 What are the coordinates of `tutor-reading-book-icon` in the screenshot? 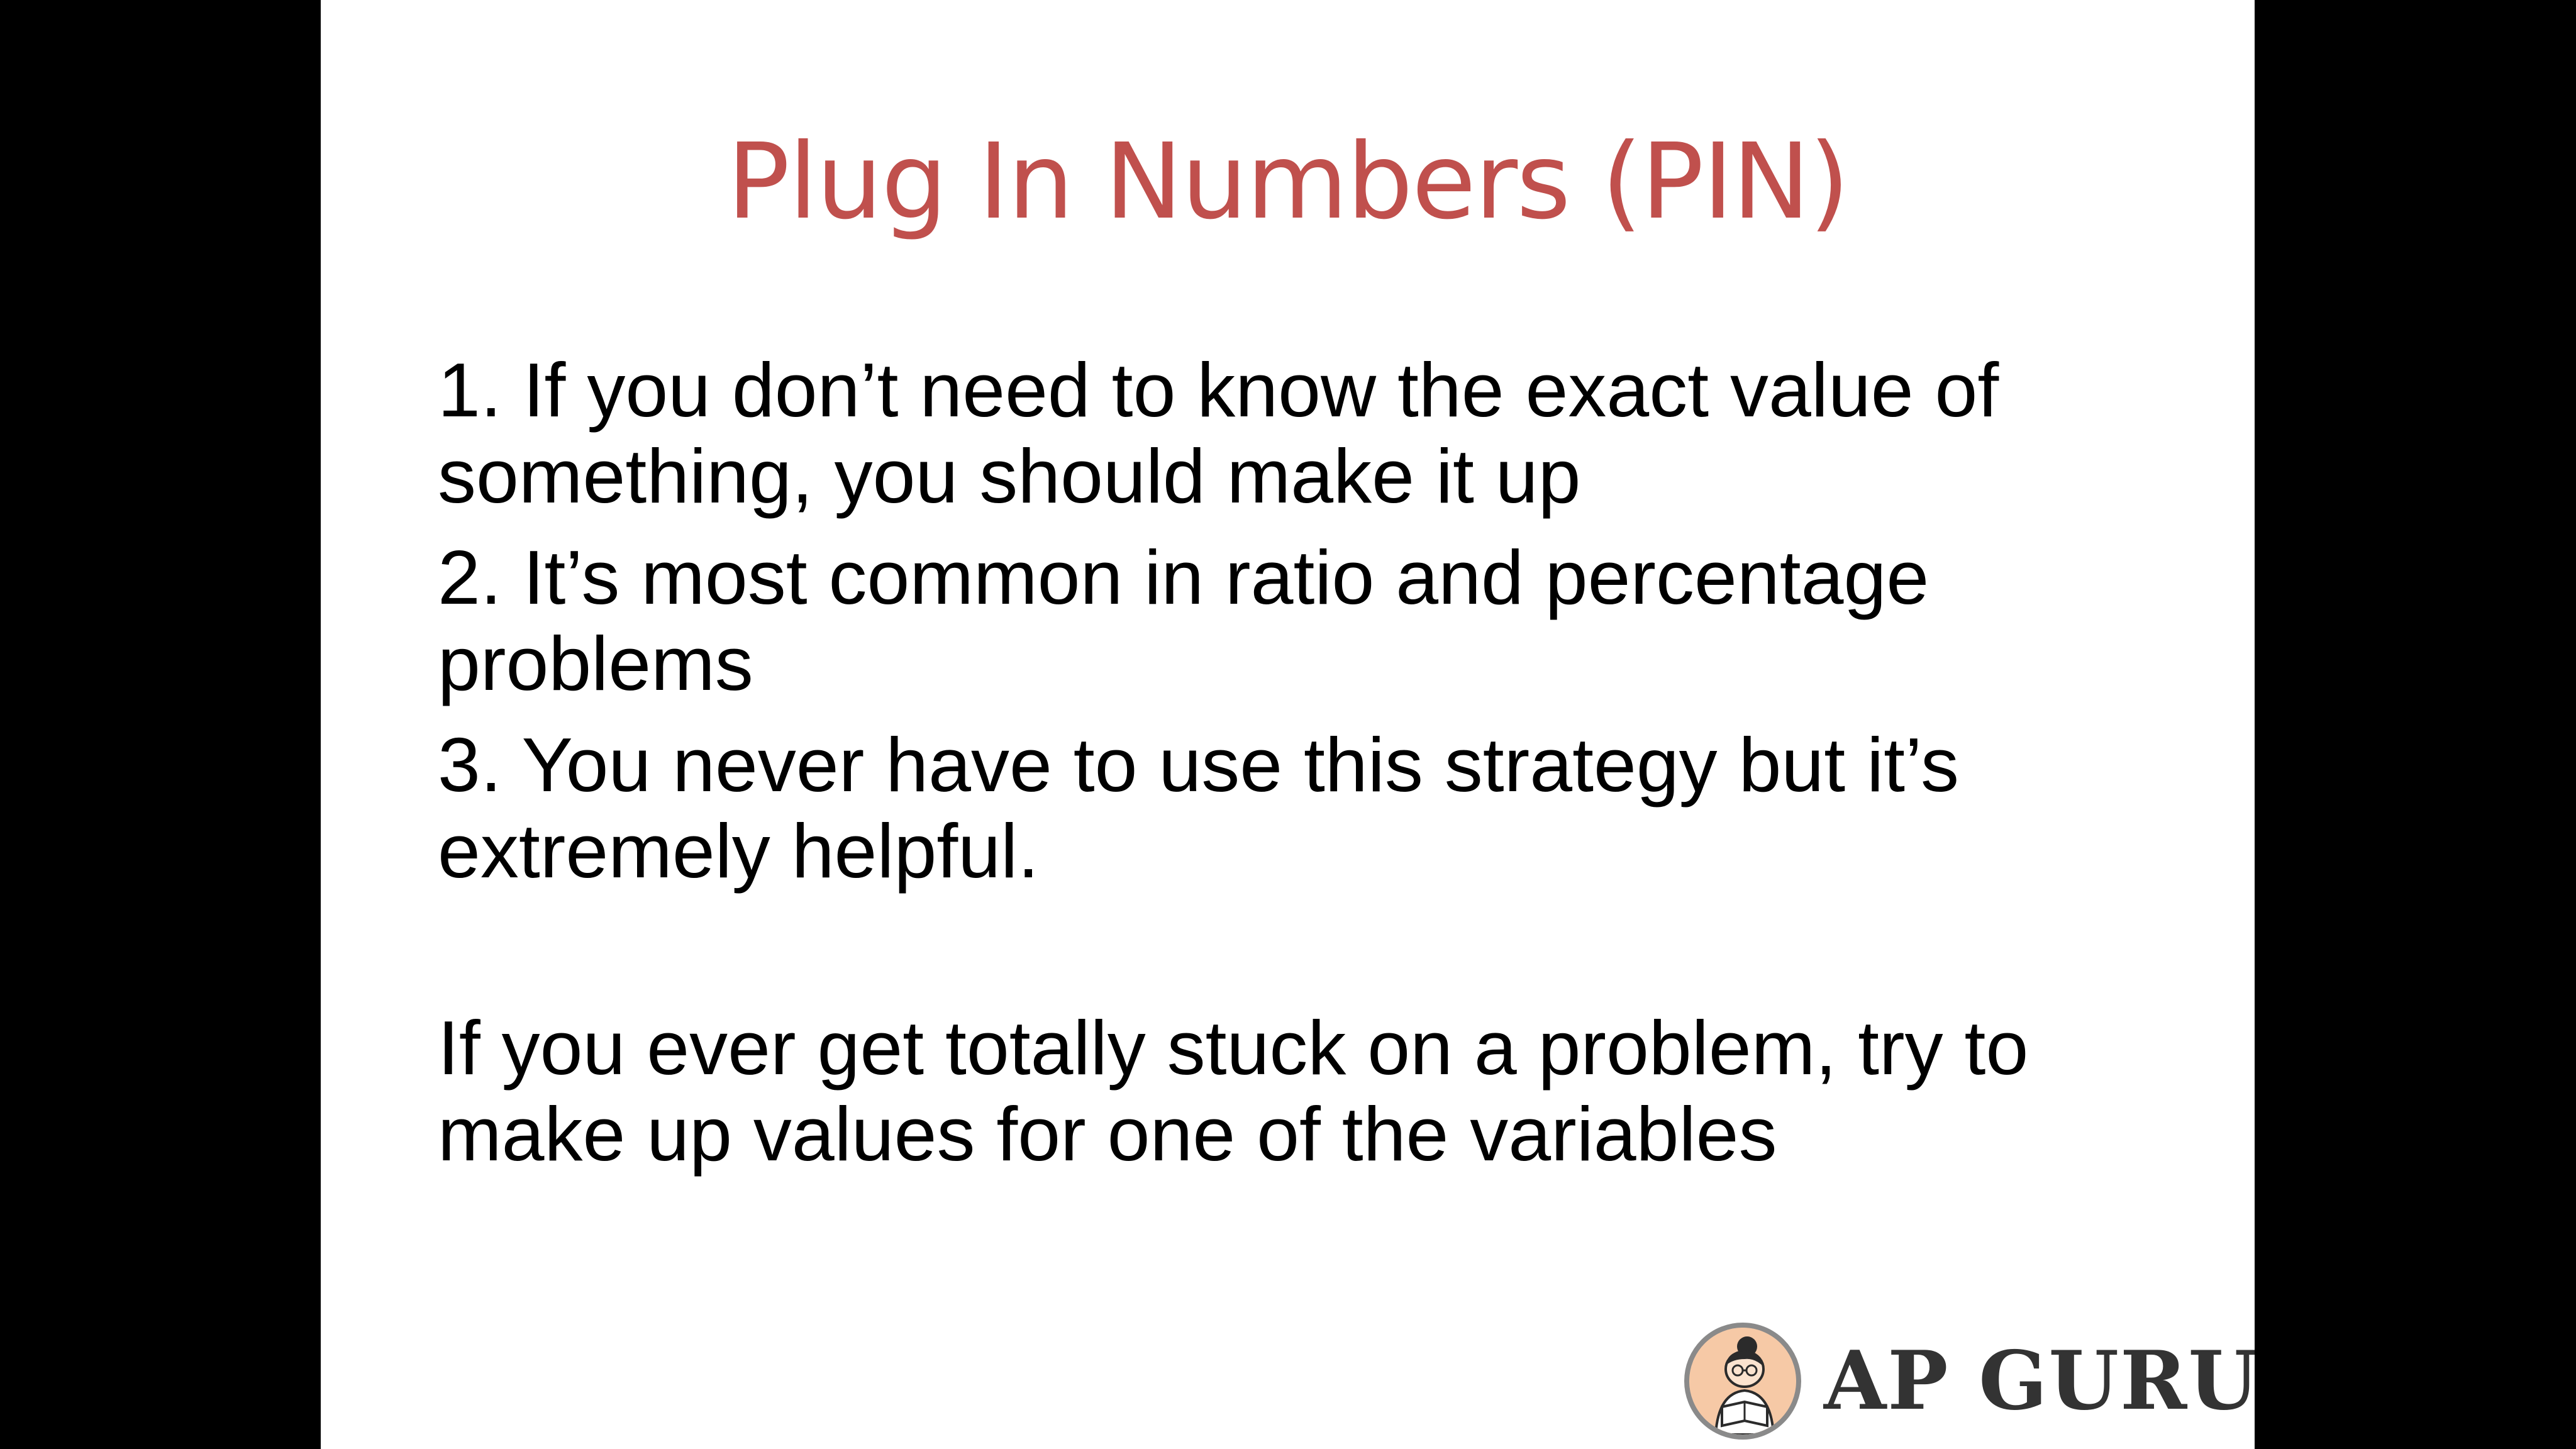 It's located at (1742, 1381).